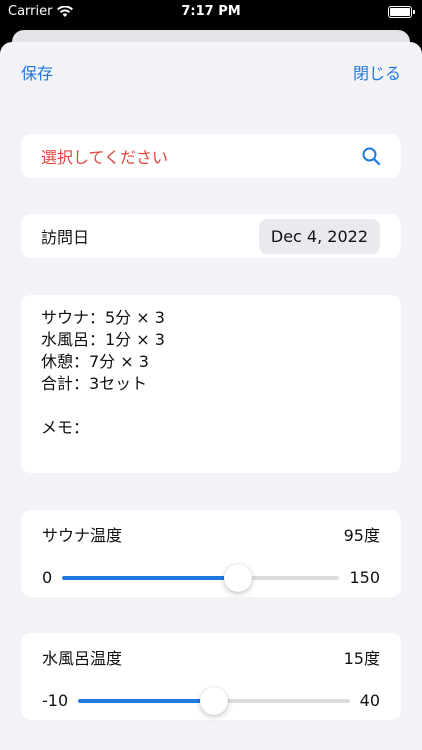  I want to click on water-temp-slider-thumb, so click(213, 700).